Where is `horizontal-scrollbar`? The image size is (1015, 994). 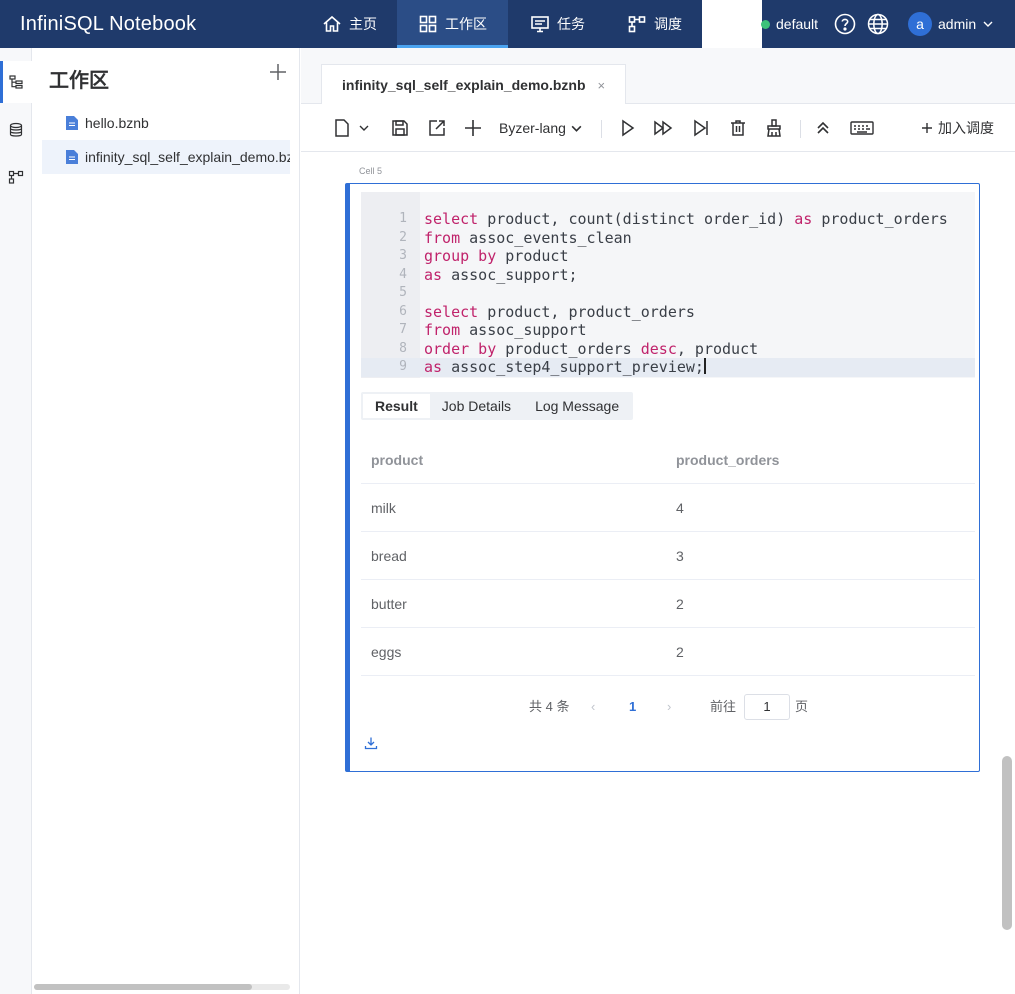 horizontal-scrollbar is located at coordinates (162, 987).